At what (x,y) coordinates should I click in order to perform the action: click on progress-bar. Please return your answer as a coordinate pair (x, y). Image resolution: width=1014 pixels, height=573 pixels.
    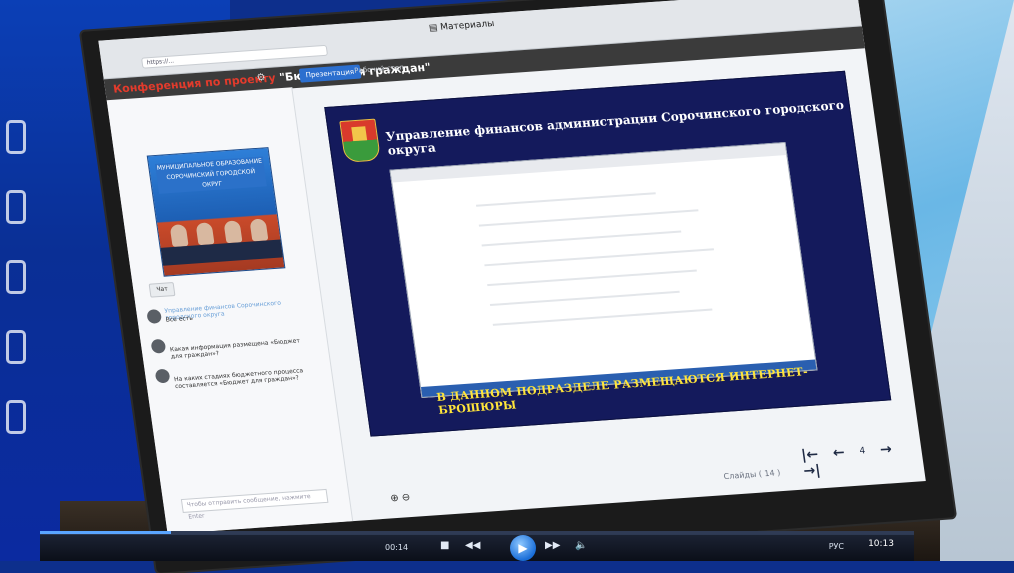
    Looking at the image, I should click on (477, 532).